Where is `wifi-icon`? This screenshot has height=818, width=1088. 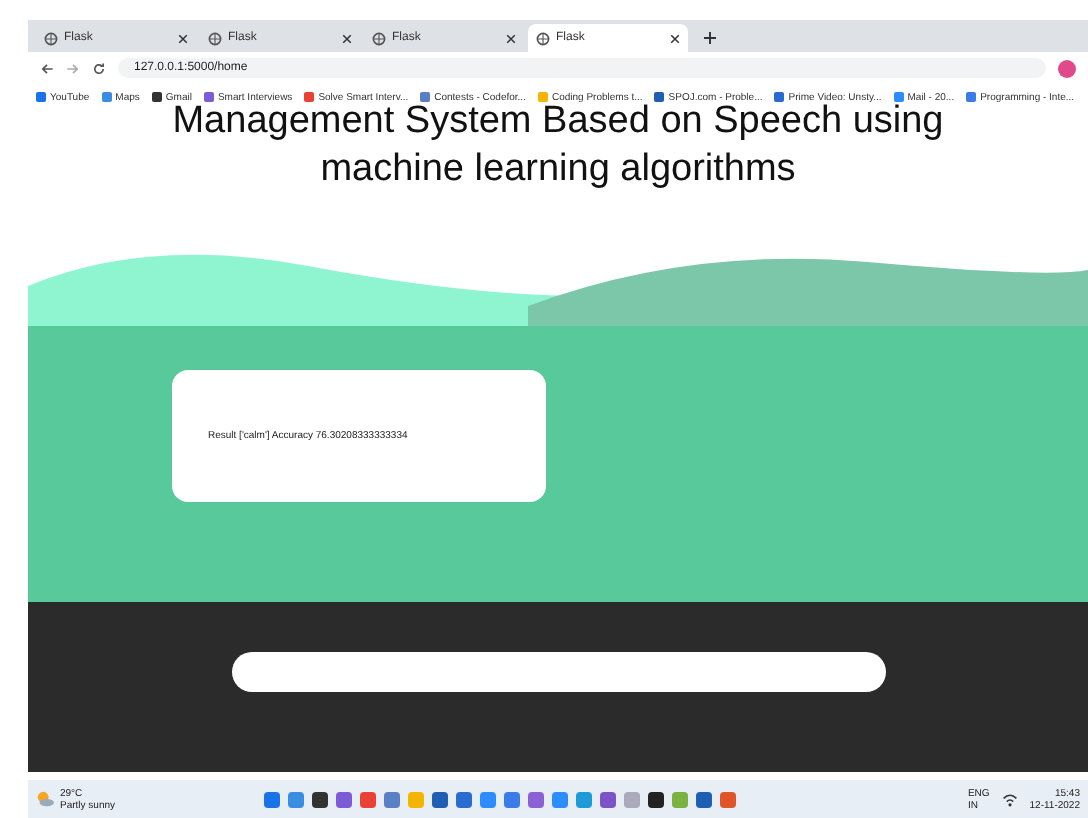
wifi-icon is located at coordinates (1009, 799).